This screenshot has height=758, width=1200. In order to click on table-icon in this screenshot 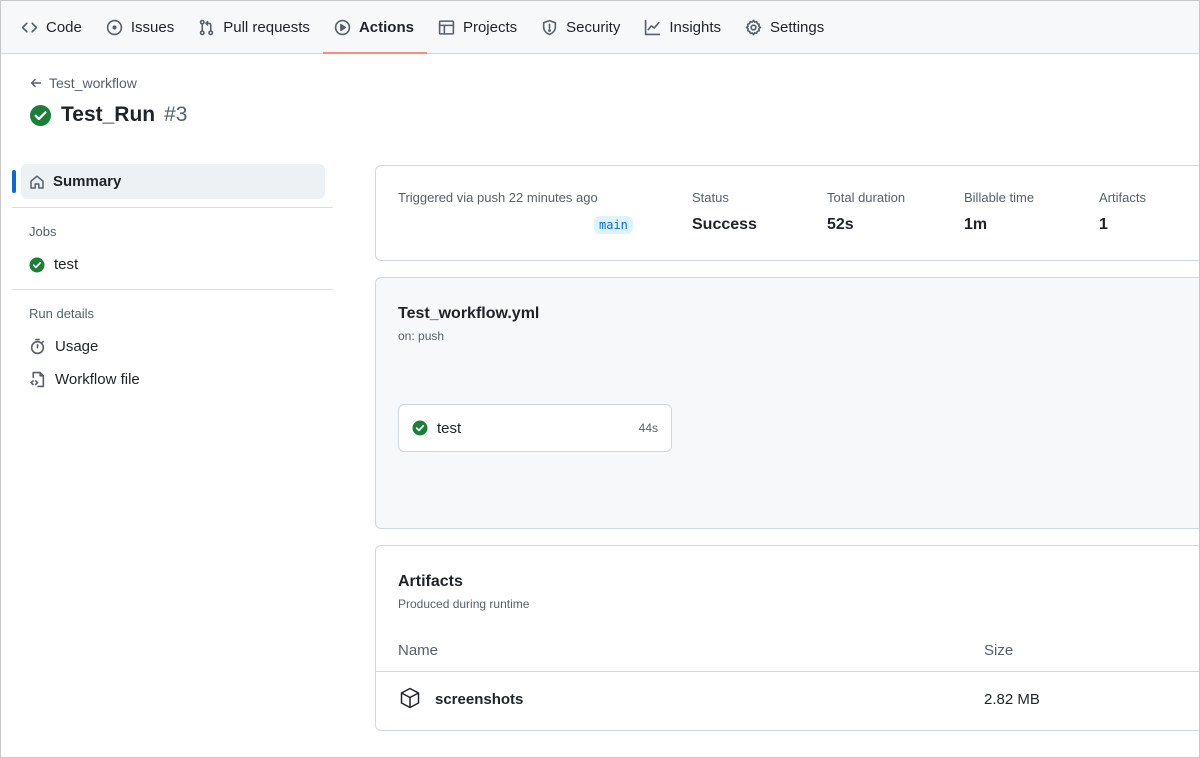, I will do `click(446, 27)`.